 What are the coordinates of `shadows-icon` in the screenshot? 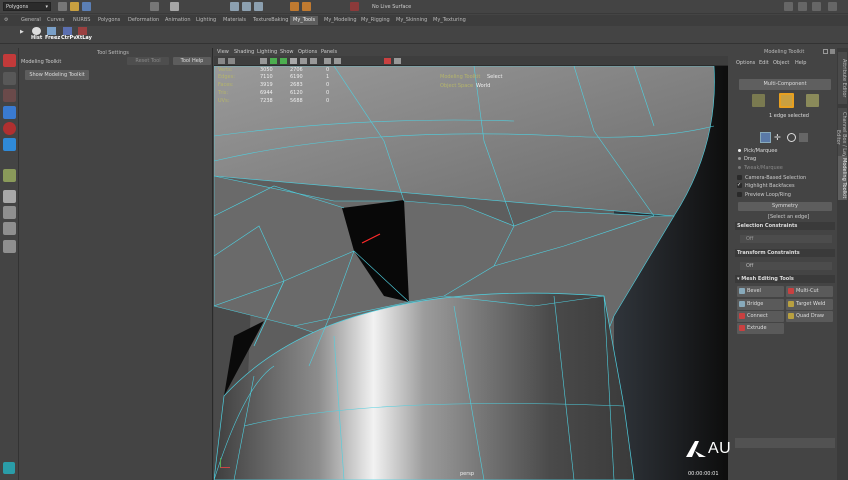 It's located at (313, 61).